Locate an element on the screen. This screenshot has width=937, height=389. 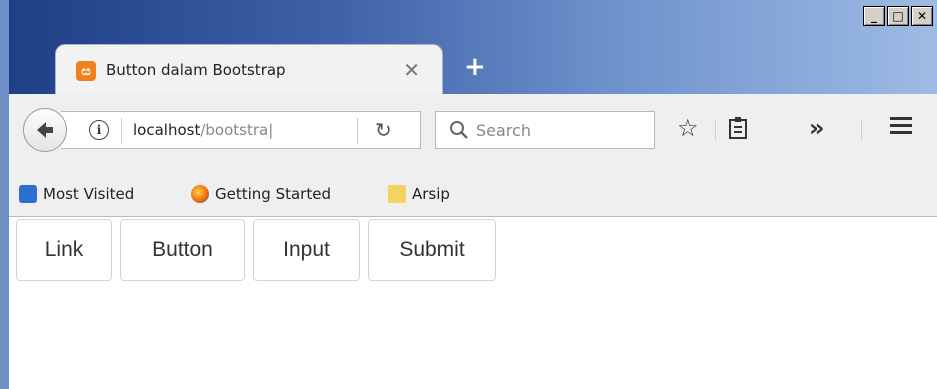
bookmark-star-icon: ☆ is located at coordinates (688, 128).